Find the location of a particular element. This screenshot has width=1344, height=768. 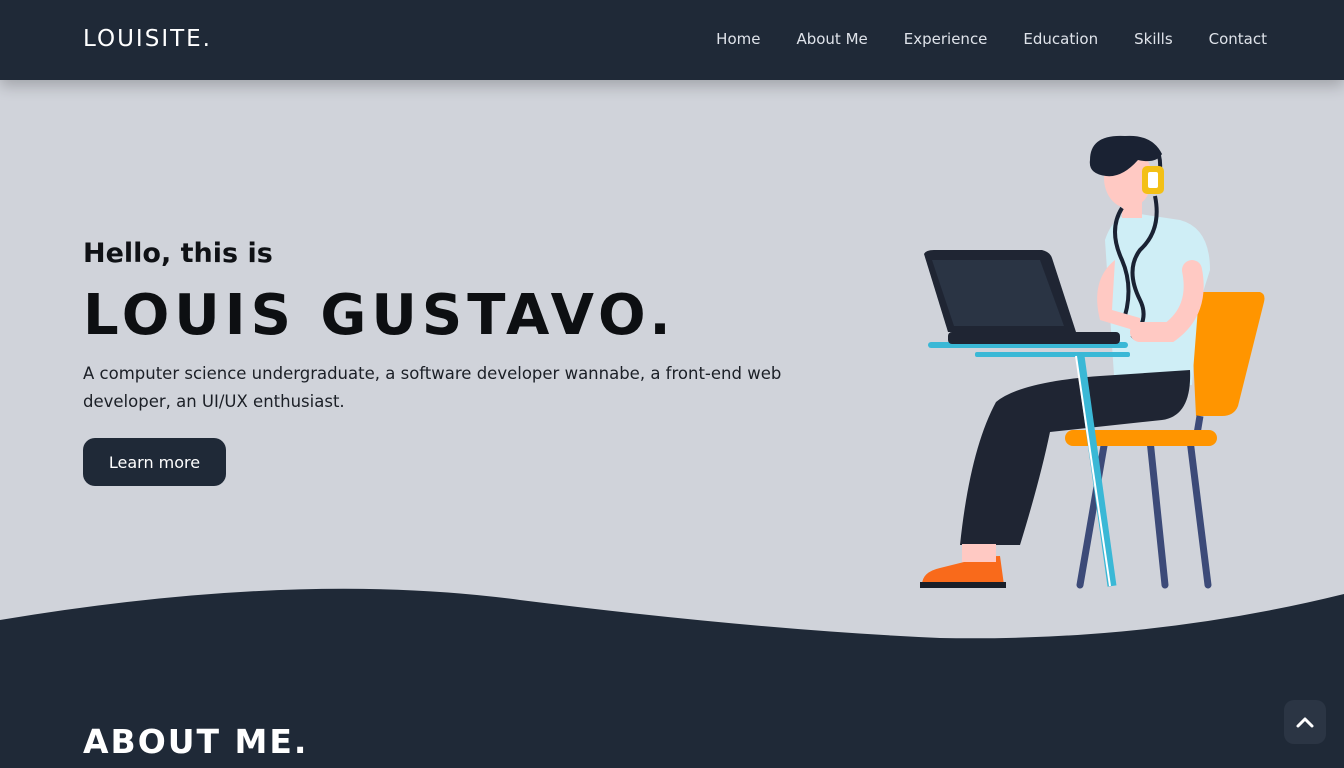

nav-home: Home is located at coordinates (738, 39).